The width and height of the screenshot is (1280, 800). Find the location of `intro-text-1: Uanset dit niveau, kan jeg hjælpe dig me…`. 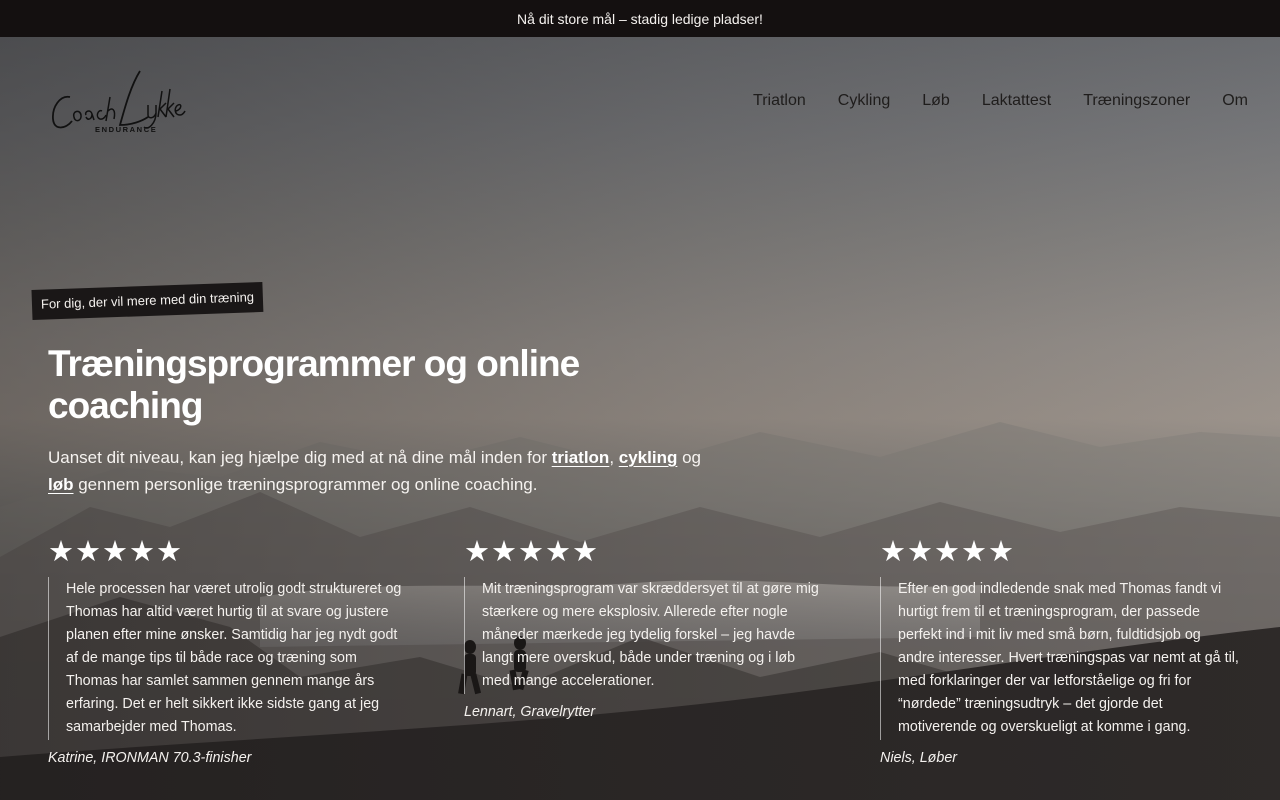

intro-text-1: Uanset dit niveau, kan jeg hjælpe dig me… is located at coordinates (300, 457).